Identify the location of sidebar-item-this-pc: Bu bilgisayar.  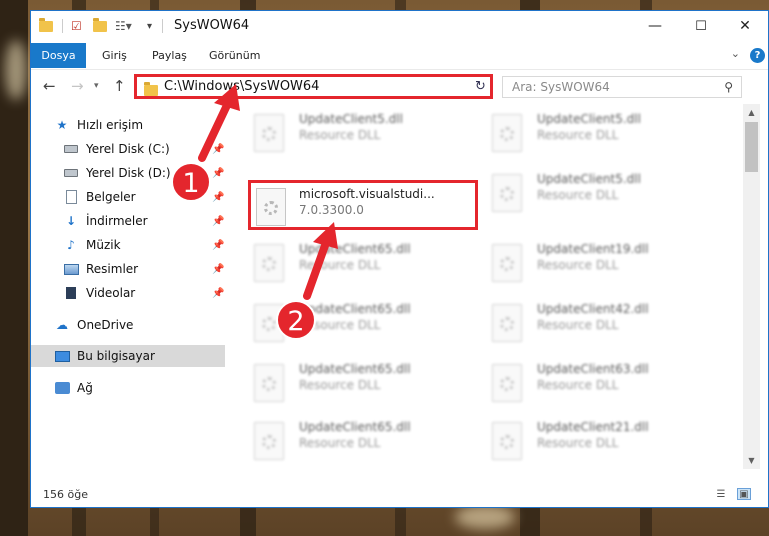
(128, 356).